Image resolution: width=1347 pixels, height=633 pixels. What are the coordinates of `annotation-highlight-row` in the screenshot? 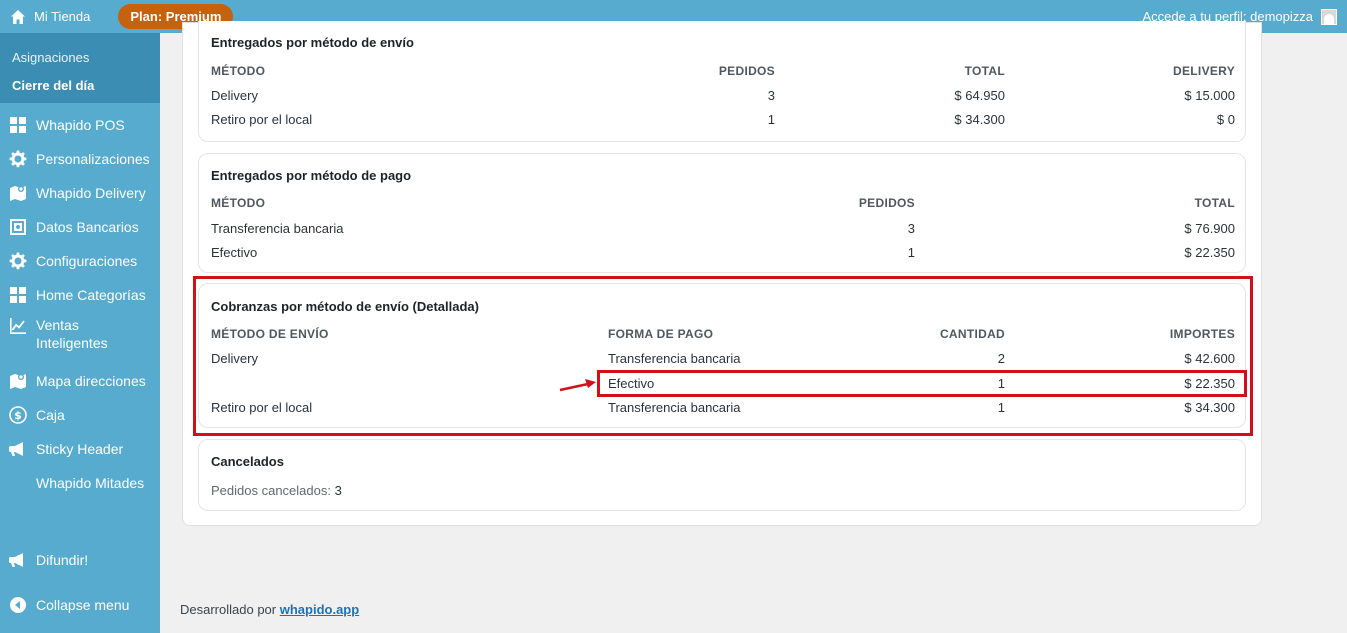 It's located at (922, 383).